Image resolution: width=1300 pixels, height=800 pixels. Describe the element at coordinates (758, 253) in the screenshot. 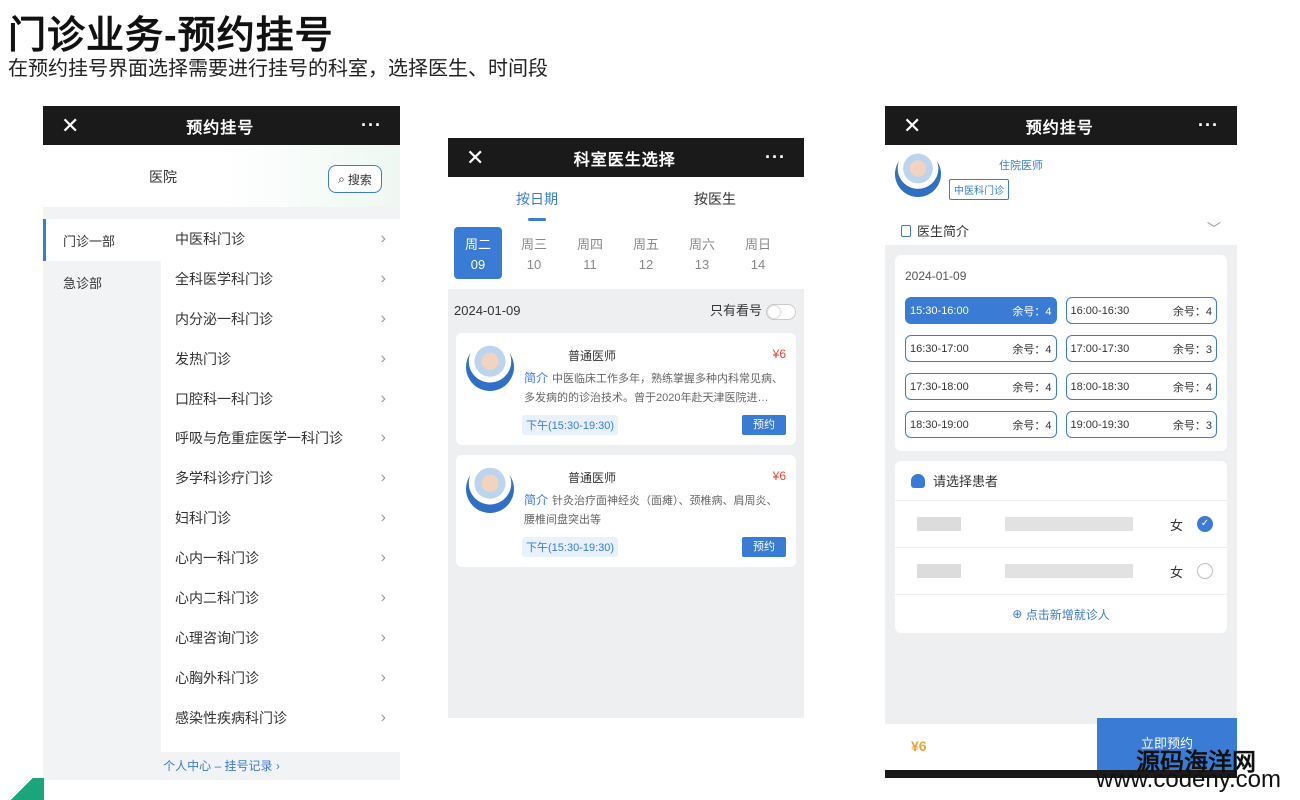

I see `day-item: 周日 14` at that location.